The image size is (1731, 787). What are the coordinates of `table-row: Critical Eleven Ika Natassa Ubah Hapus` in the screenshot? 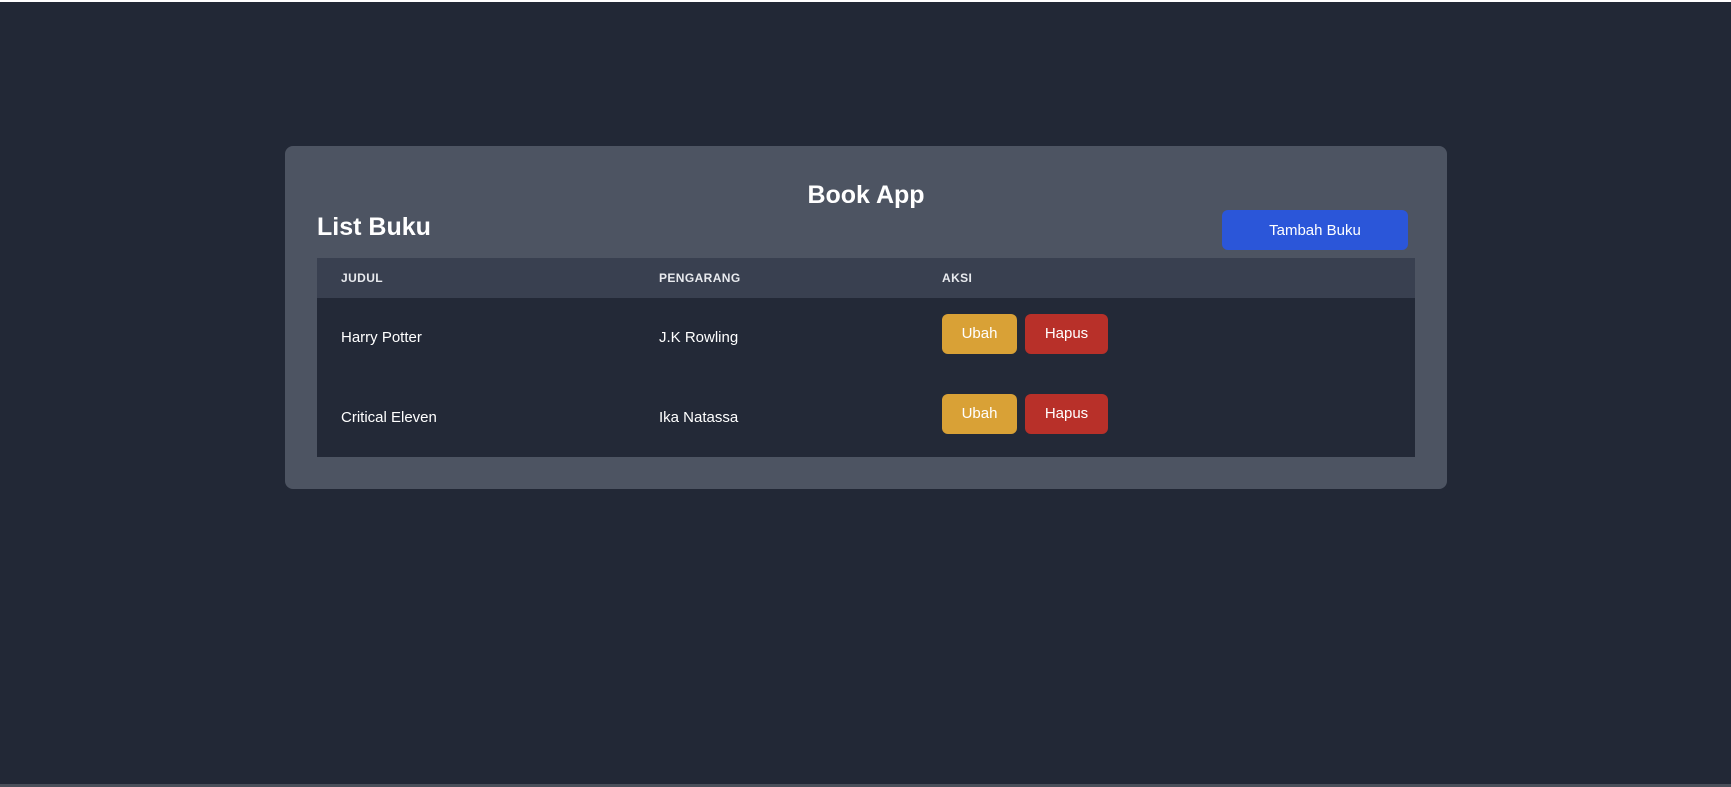 It's located at (866, 418).